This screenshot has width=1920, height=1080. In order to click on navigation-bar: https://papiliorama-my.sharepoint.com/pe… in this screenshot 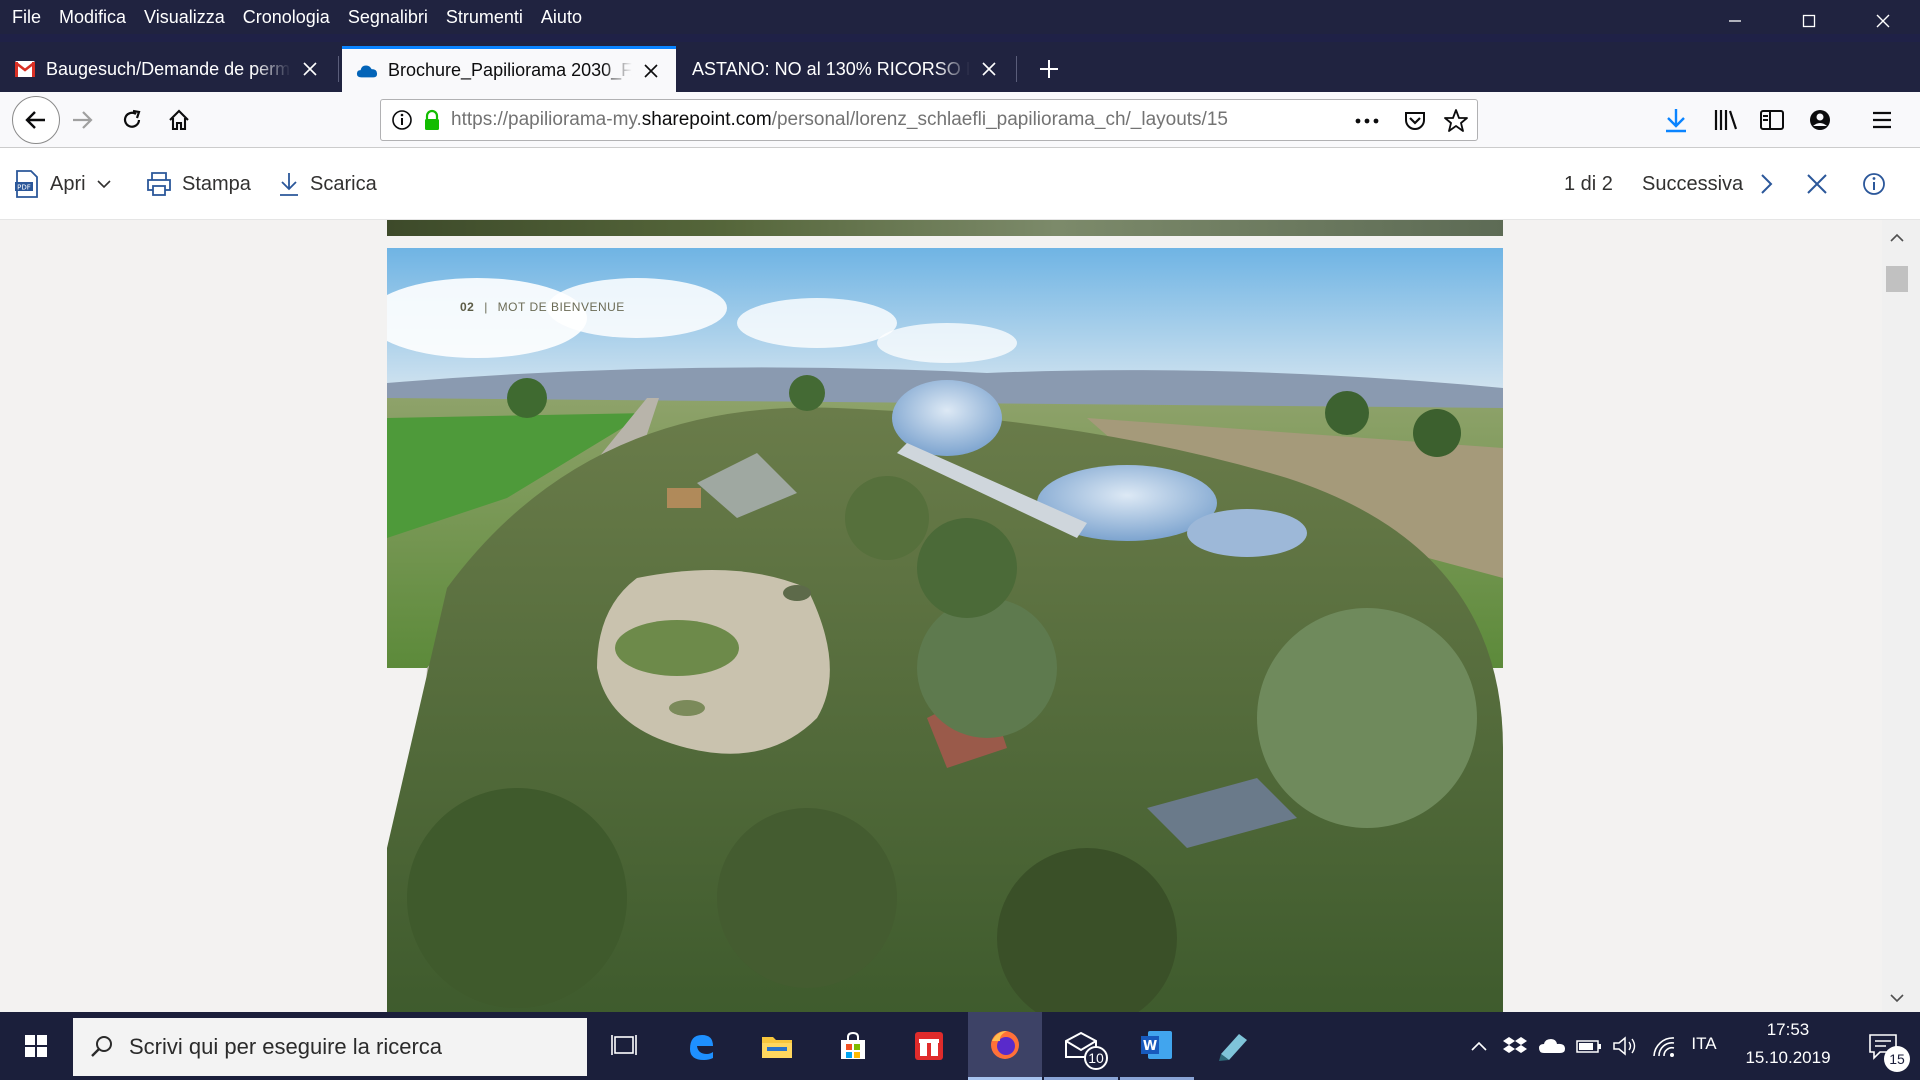, I will do `click(960, 120)`.